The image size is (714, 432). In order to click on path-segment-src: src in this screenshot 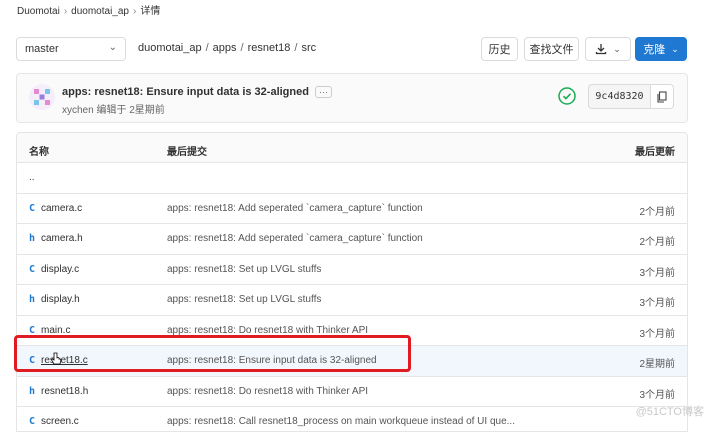, I will do `click(308, 48)`.